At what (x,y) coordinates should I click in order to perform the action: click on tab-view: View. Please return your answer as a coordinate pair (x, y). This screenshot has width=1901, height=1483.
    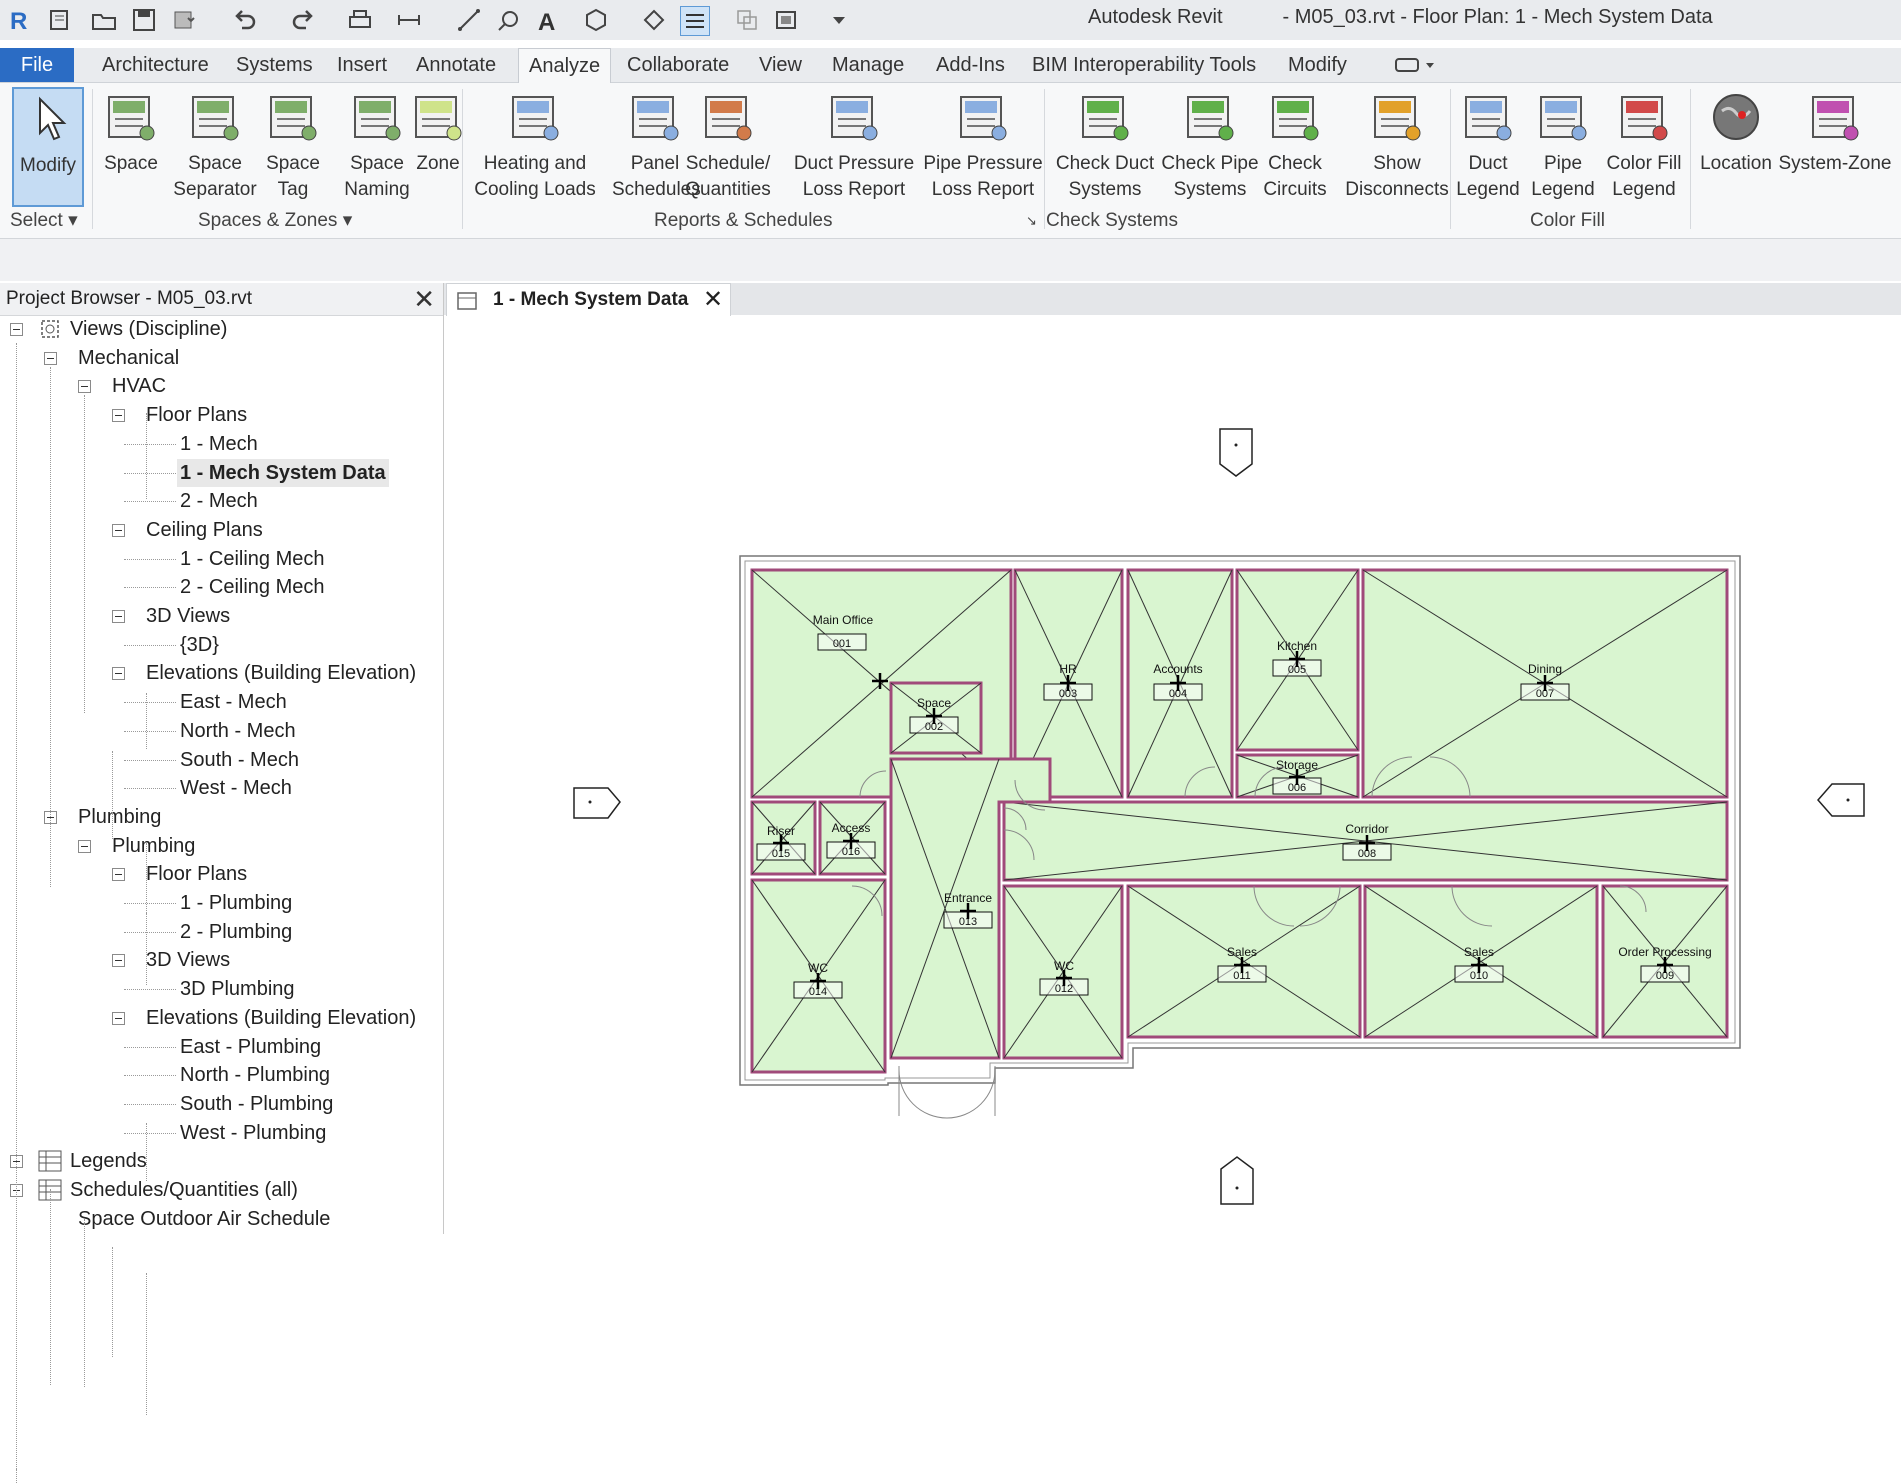
    Looking at the image, I should click on (780, 65).